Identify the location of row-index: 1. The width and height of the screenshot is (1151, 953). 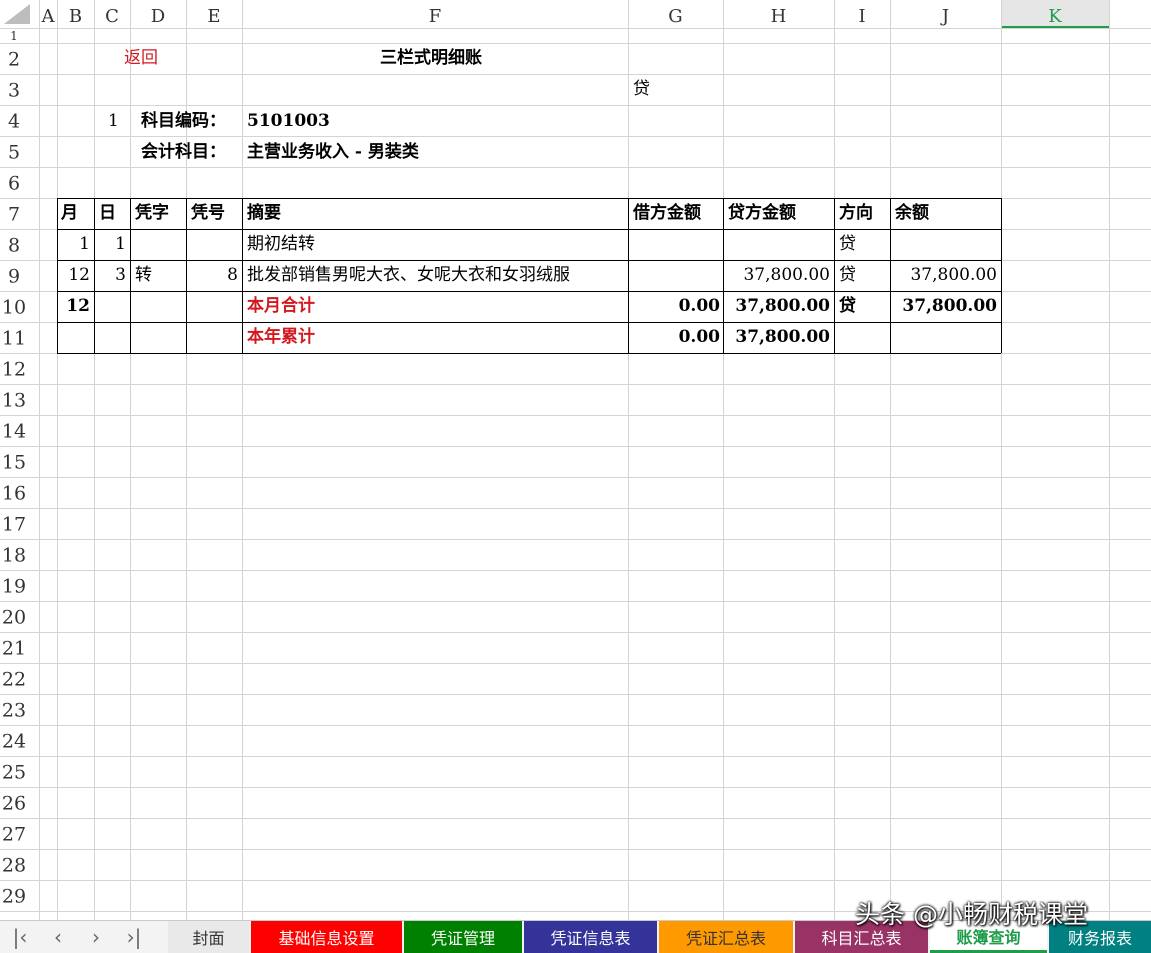
(113, 121).